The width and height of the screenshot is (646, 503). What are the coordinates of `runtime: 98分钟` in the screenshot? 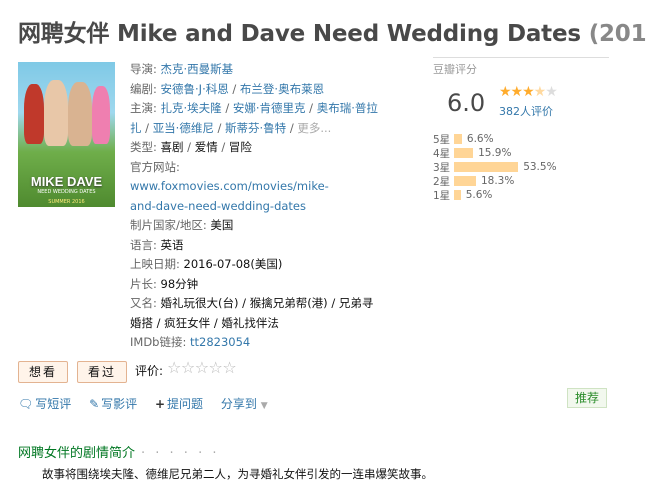 It's located at (179, 283).